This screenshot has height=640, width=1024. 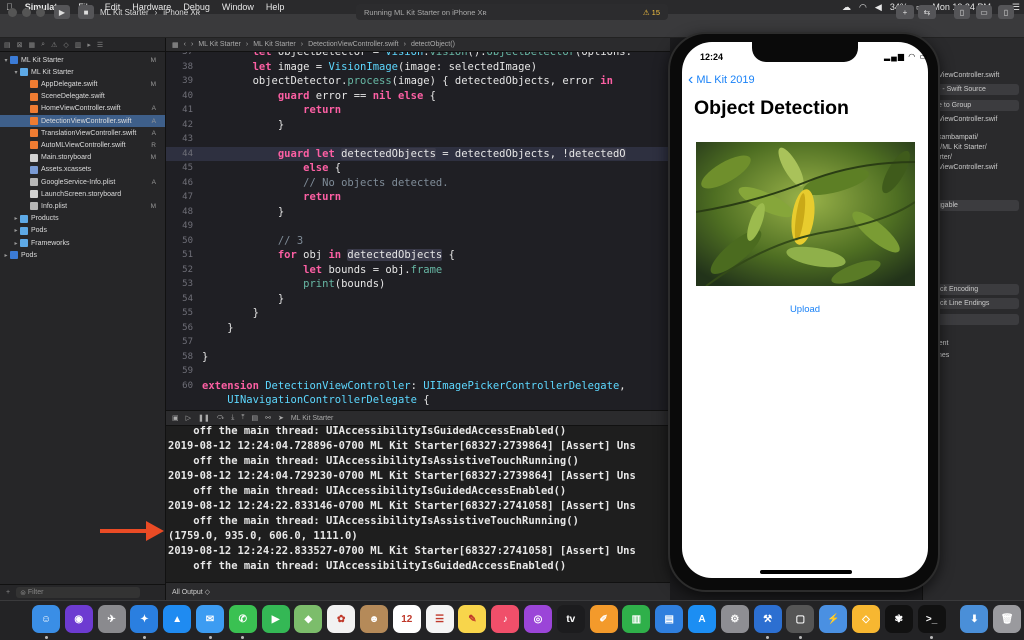 I want to click on line-number: 57, so click(x=184, y=342).